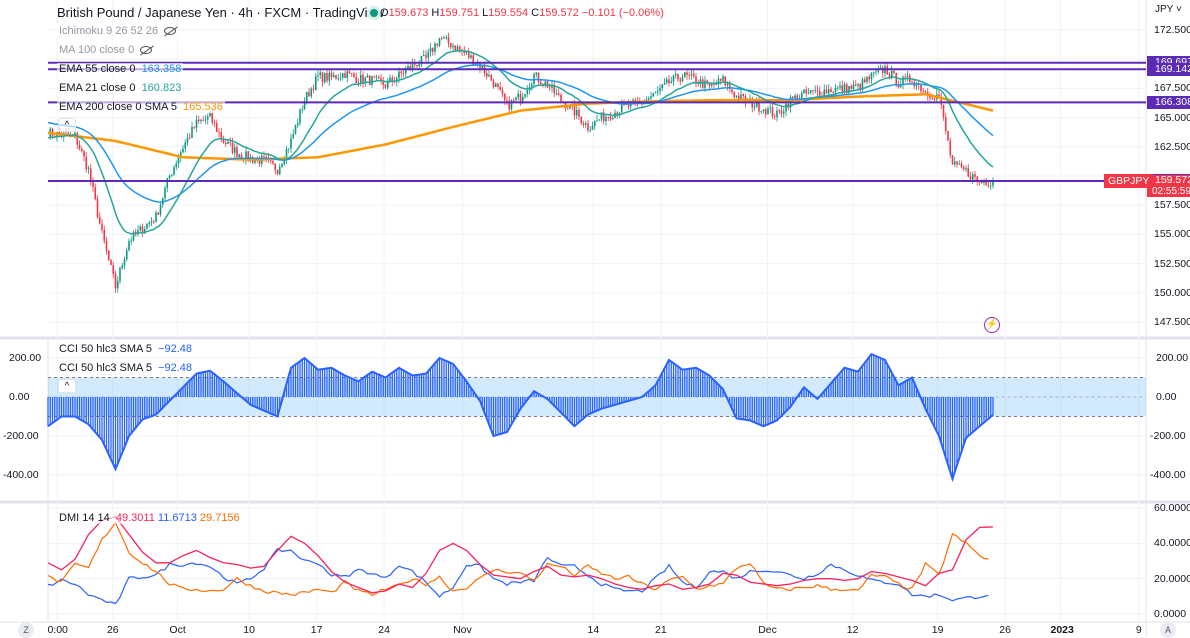 Image resolution: width=1190 pixels, height=638 pixels. What do you see at coordinates (118, 107) in the screenshot?
I see `ema200-label: EMA 200 close 0 SMA 5` at bounding box center [118, 107].